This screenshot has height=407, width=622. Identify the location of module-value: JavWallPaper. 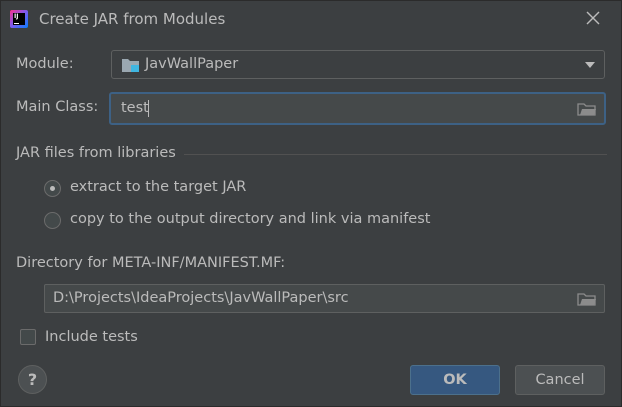
(192, 64).